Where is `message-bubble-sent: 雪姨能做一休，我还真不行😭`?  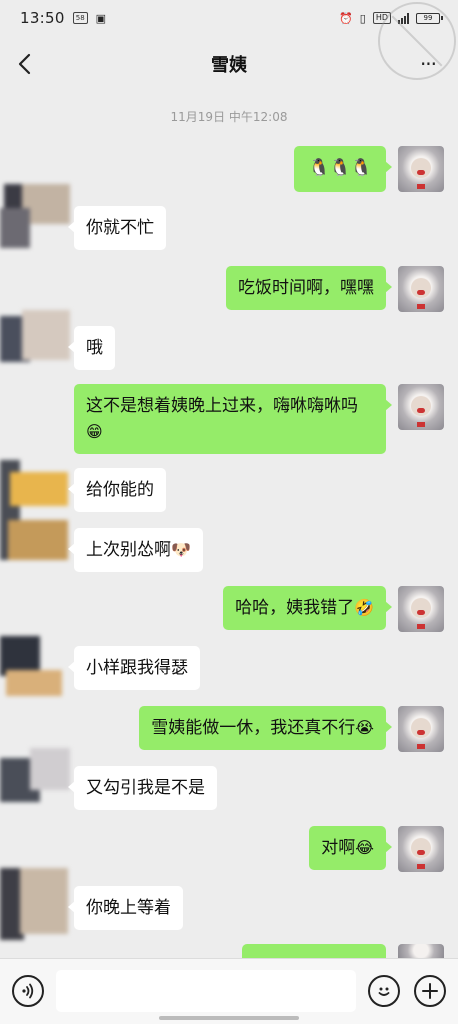 message-bubble-sent: 雪姨能做一休，我还真不行😭 is located at coordinates (265, 728).